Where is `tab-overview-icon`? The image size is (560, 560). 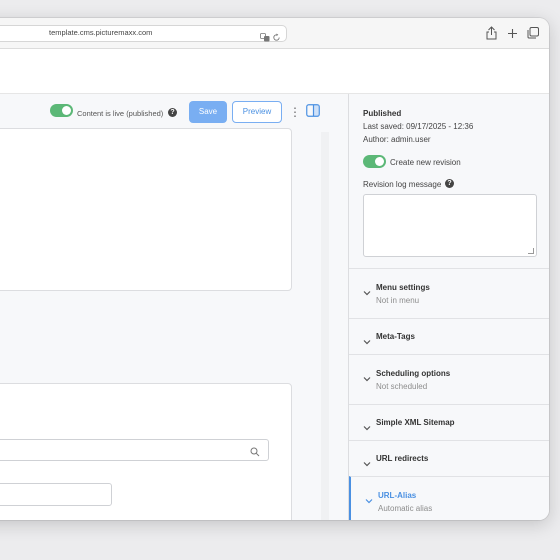
tab-overview-icon is located at coordinates (533, 35).